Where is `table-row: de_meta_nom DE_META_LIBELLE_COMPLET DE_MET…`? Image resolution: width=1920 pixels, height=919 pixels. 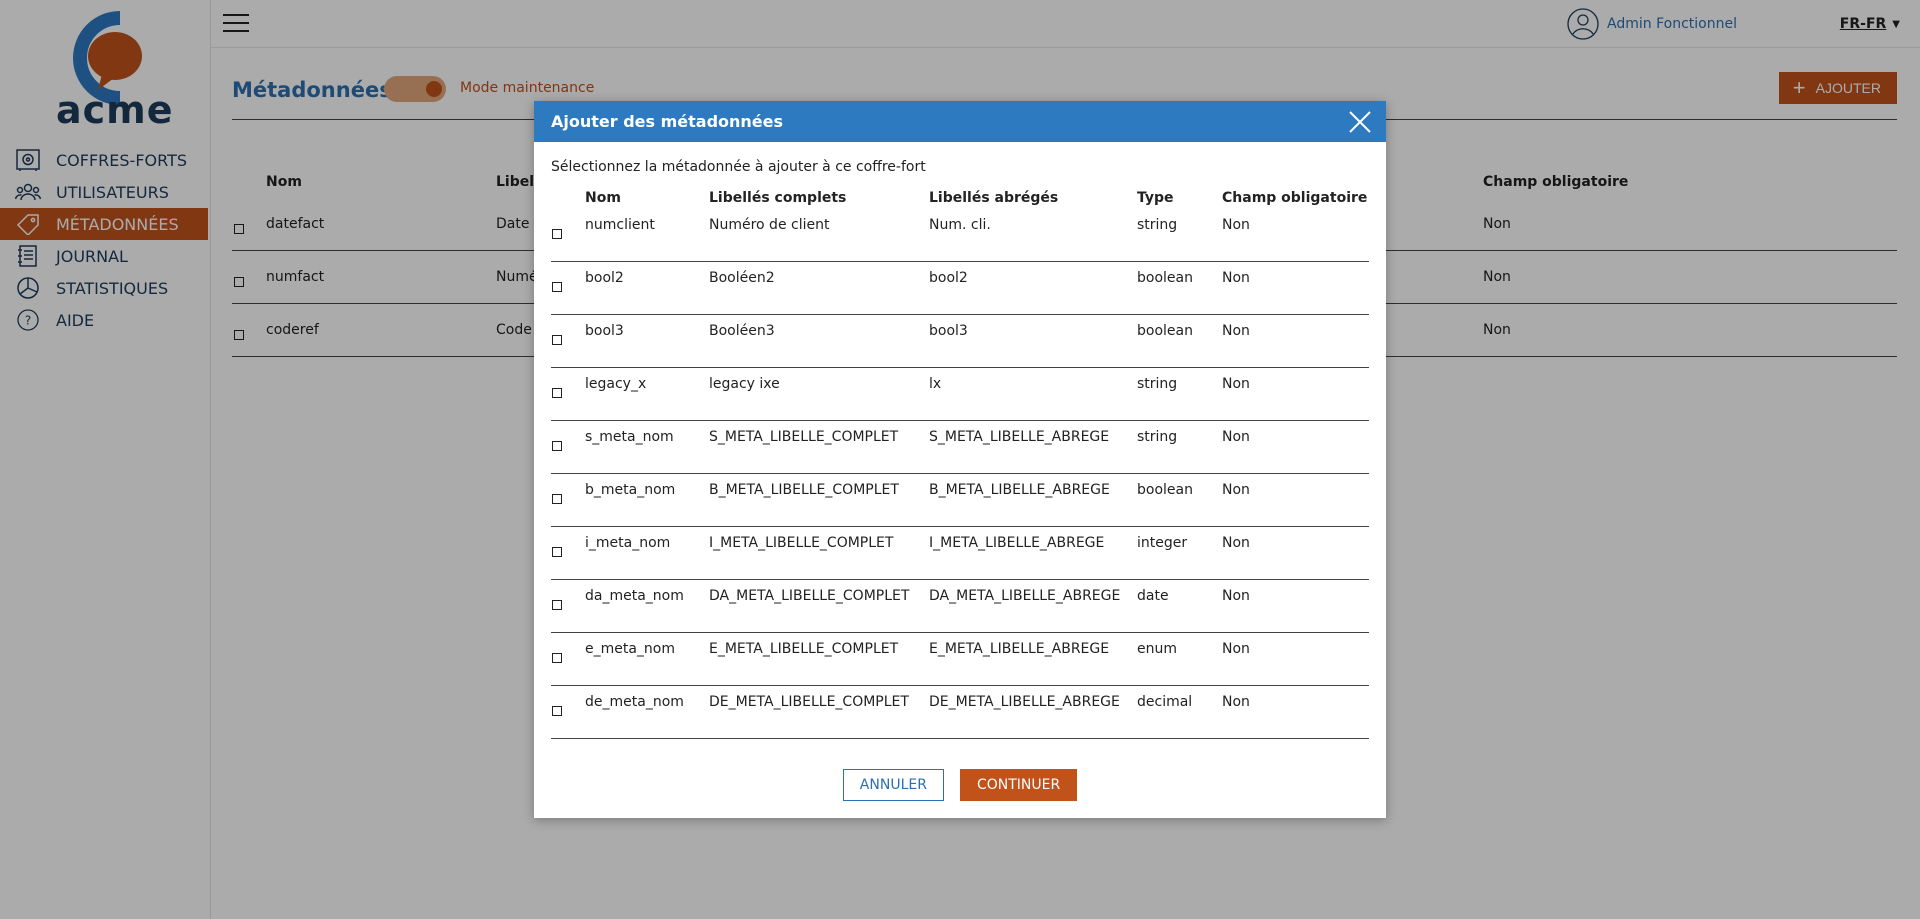 table-row: de_meta_nom DE_META_LIBELLE_COMPLET DE_MET… is located at coordinates (960, 712).